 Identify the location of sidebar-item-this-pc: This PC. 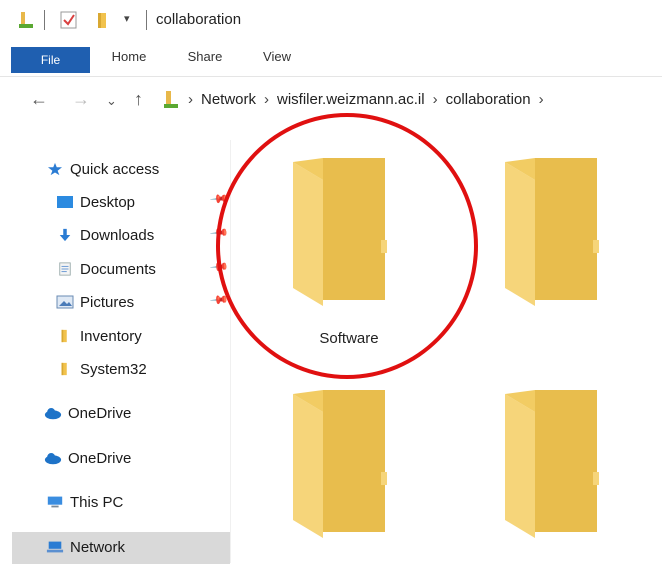
(84, 503).